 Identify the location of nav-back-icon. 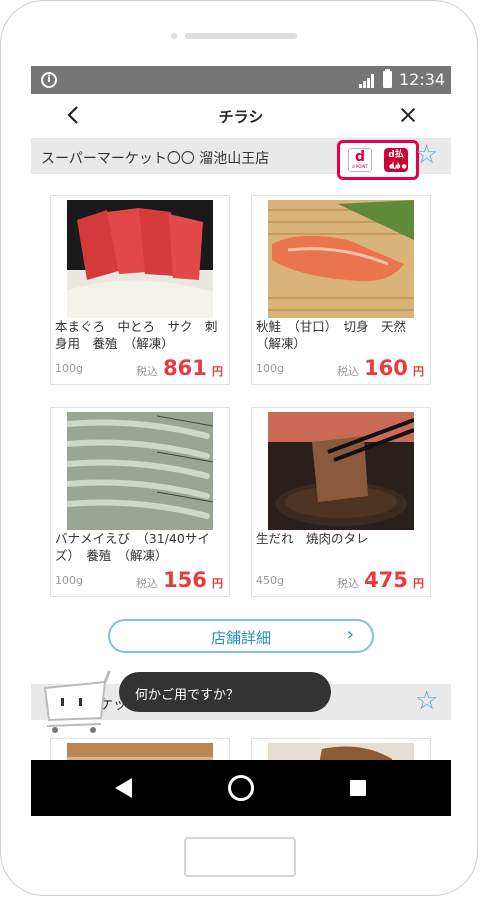
(123, 788).